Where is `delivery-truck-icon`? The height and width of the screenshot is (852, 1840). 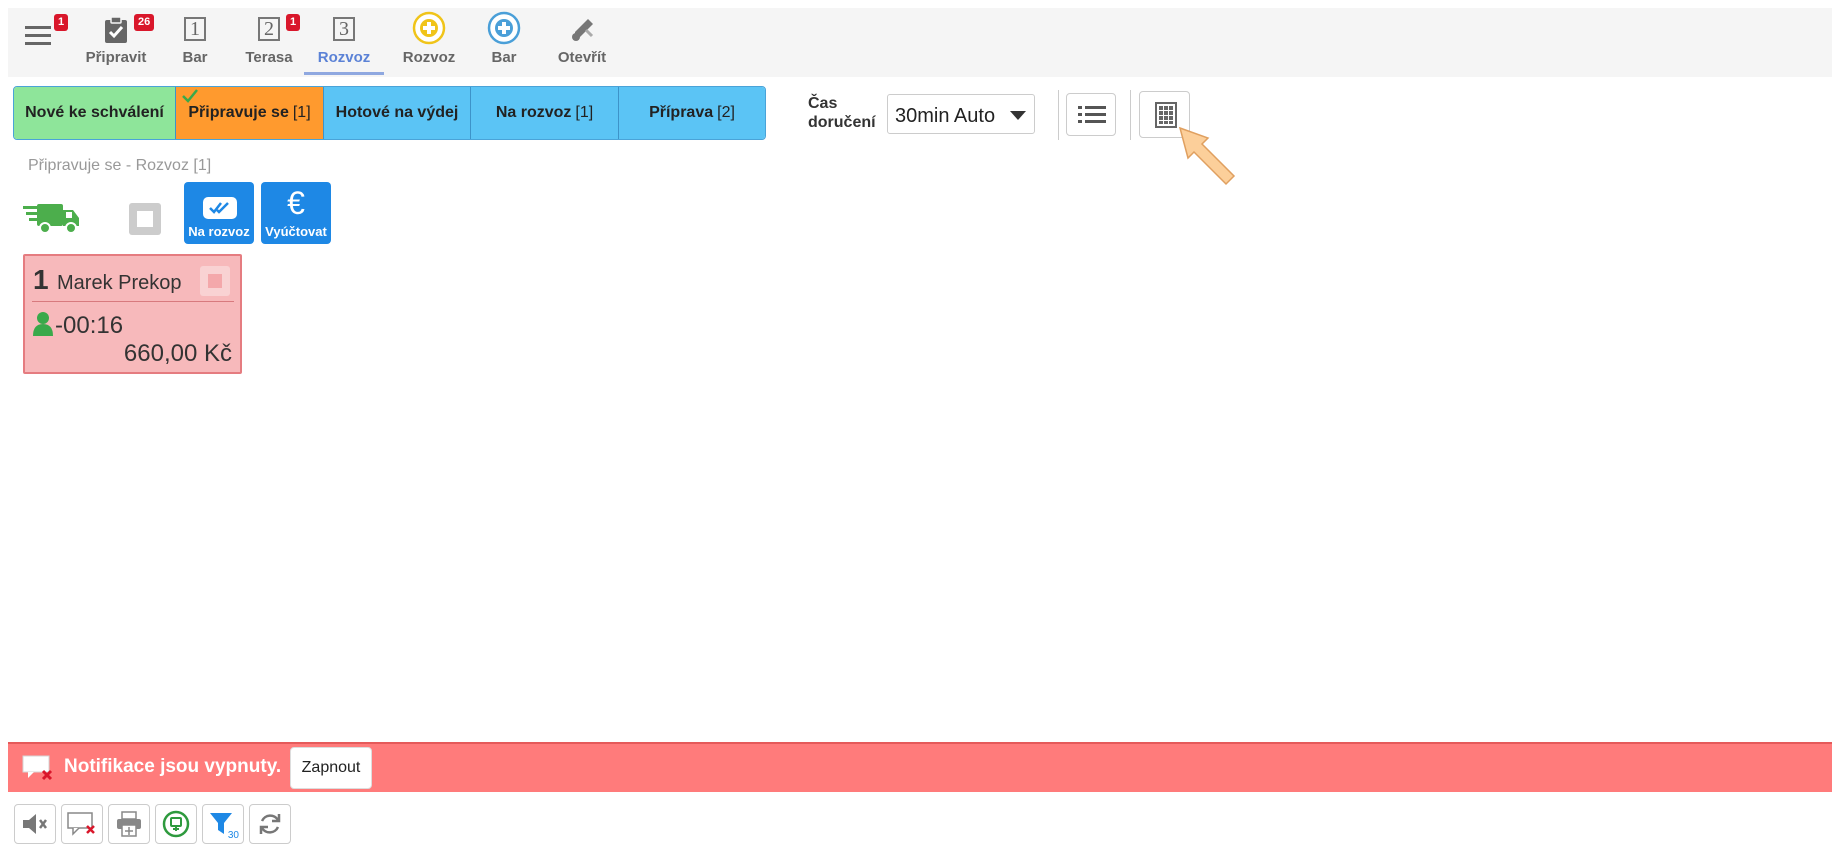 delivery-truck-icon is located at coordinates (51, 219).